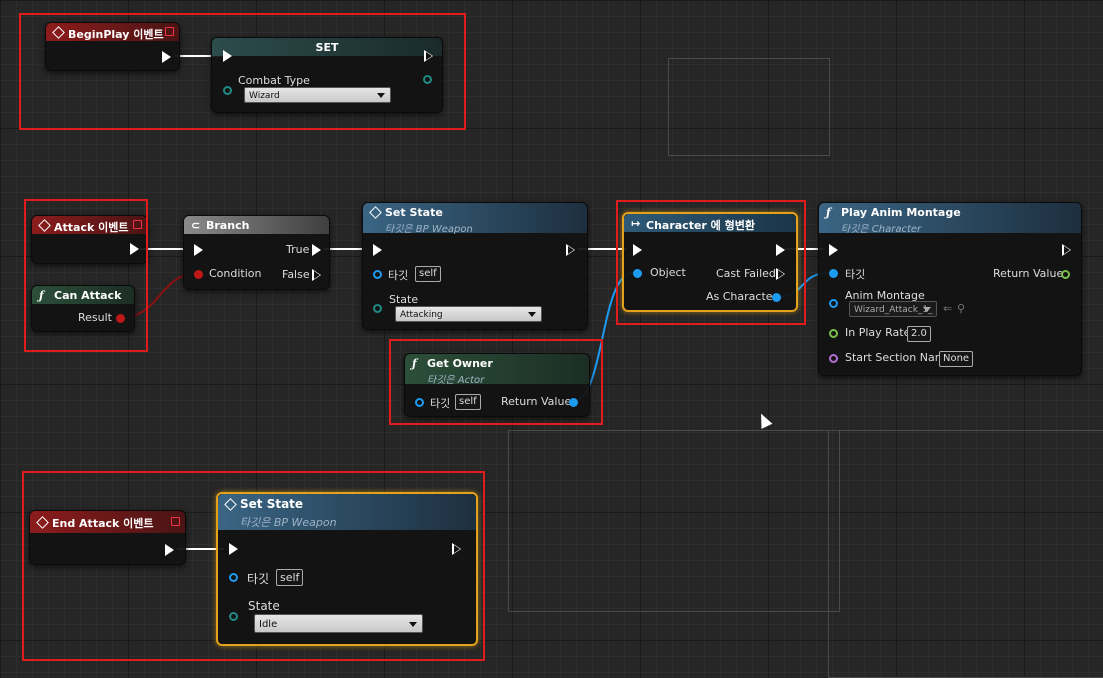 This screenshot has width=1103, height=678. Describe the element at coordinates (780, 274) in the screenshot. I see `cast-failed-exec-pin` at that location.